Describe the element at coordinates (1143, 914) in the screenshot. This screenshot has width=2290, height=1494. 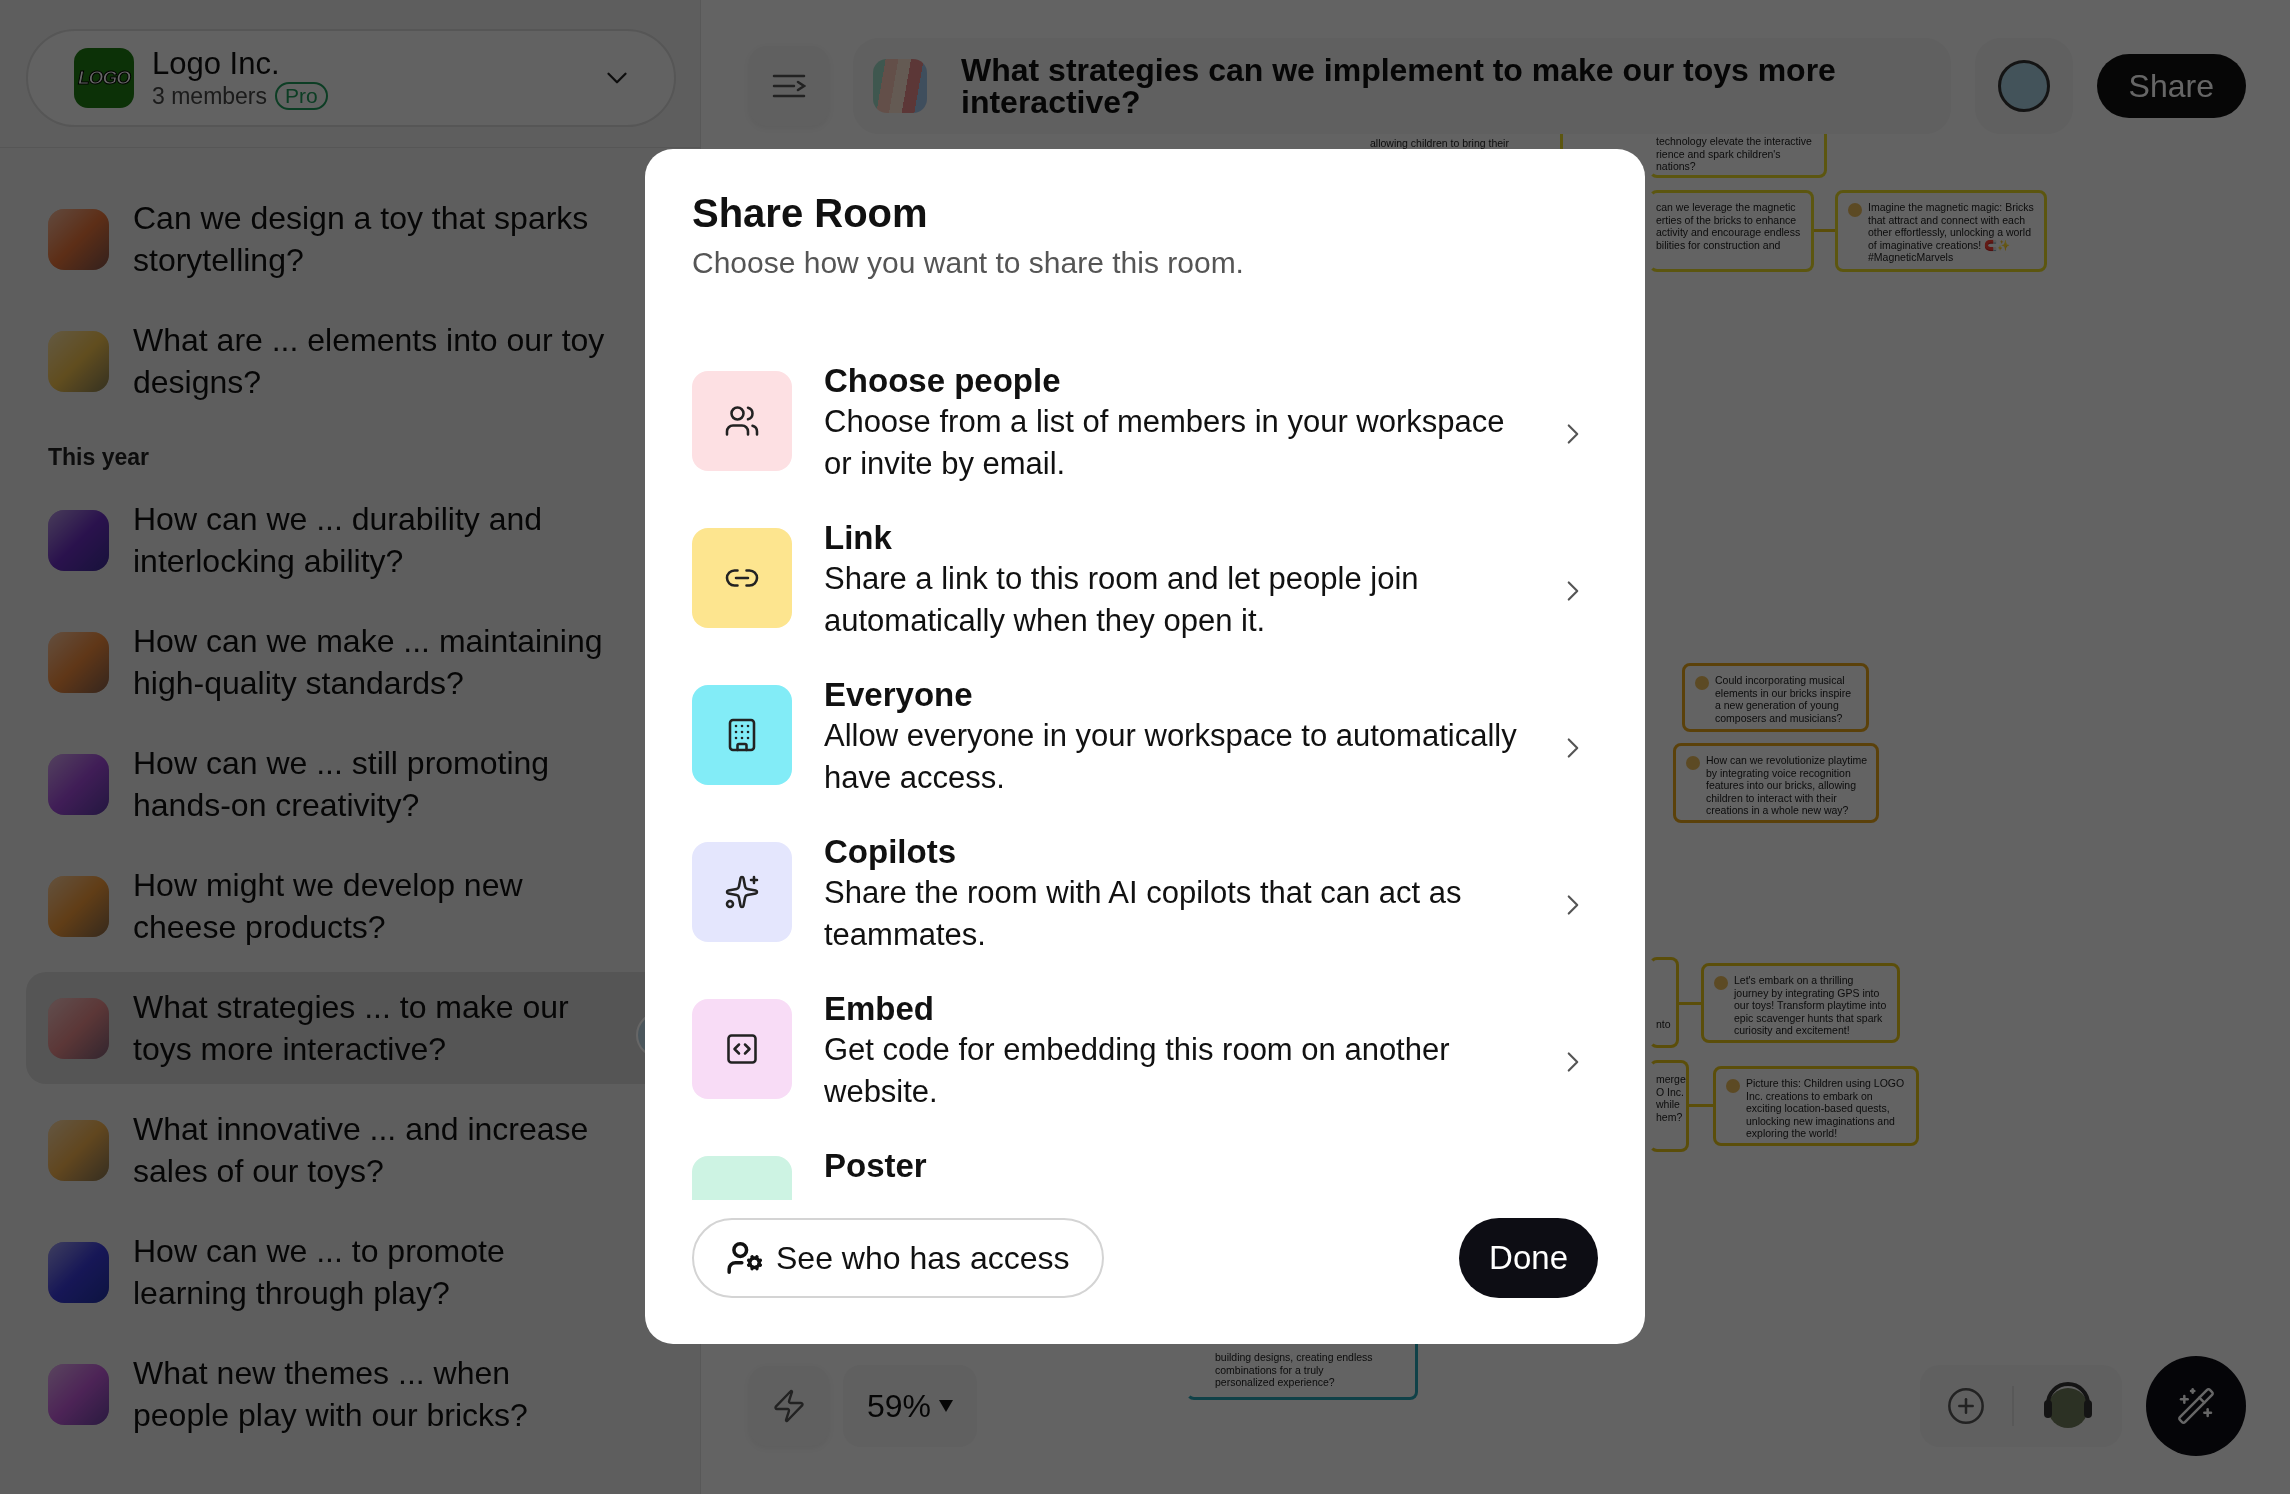
I see `option-description: Share the room with AI copilots that can act as teammates.` at that location.